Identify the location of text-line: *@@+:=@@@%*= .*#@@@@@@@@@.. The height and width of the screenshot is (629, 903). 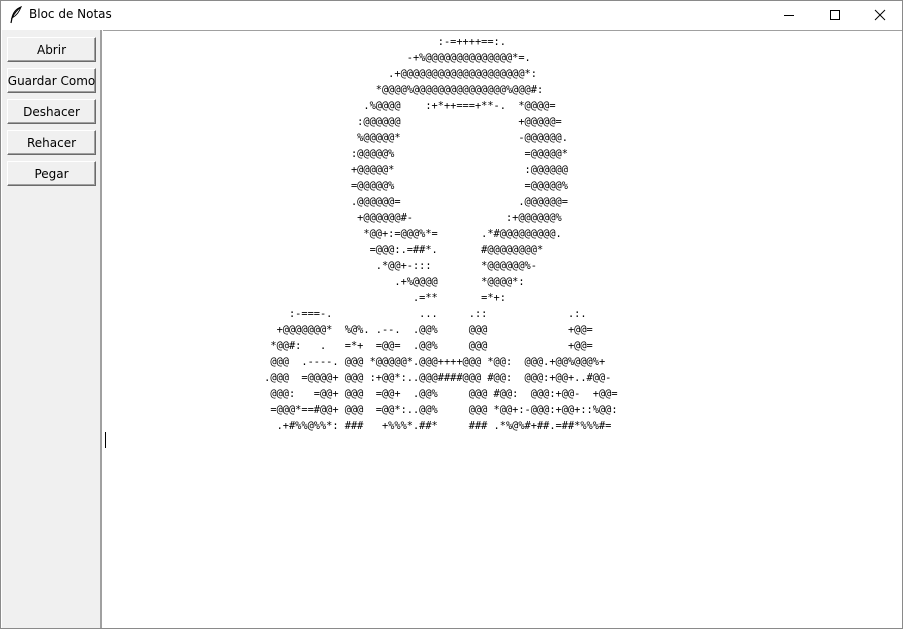
(332, 234).